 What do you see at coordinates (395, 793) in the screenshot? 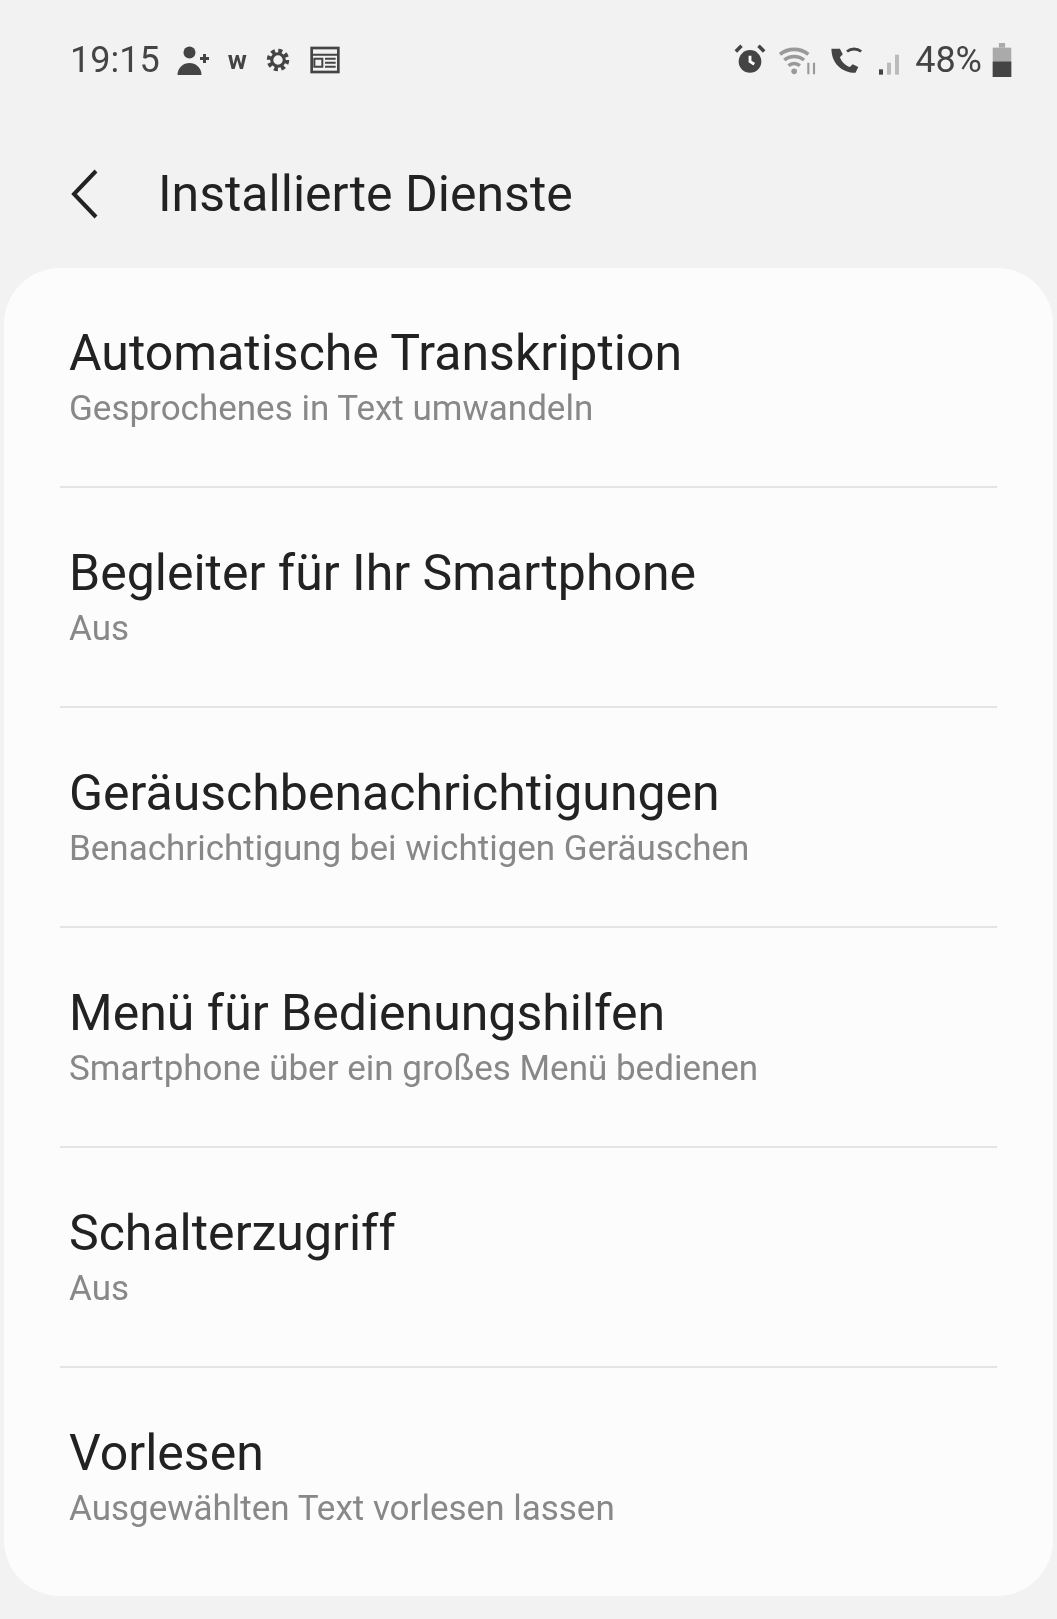
I see `item-title: Geräuschbenachrichtigungen` at bounding box center [395, 793].